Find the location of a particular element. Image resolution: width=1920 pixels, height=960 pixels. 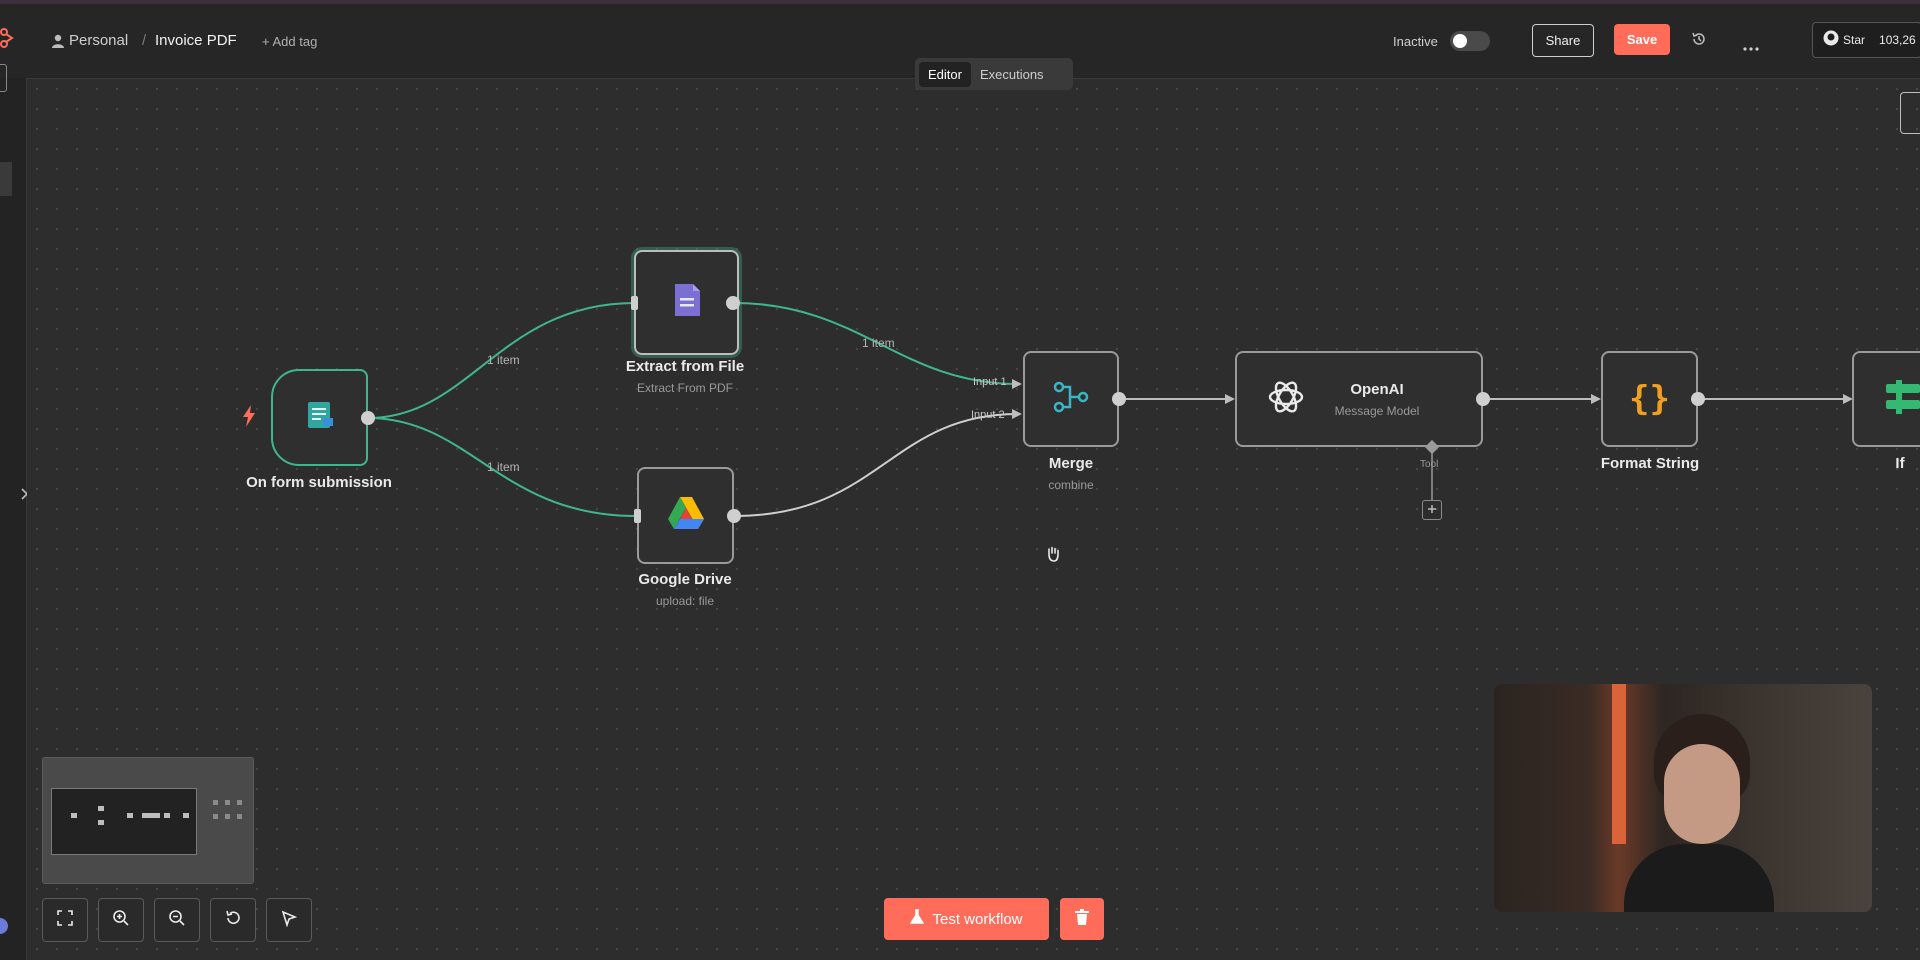

user-icon is located at coordinates (58, 43).